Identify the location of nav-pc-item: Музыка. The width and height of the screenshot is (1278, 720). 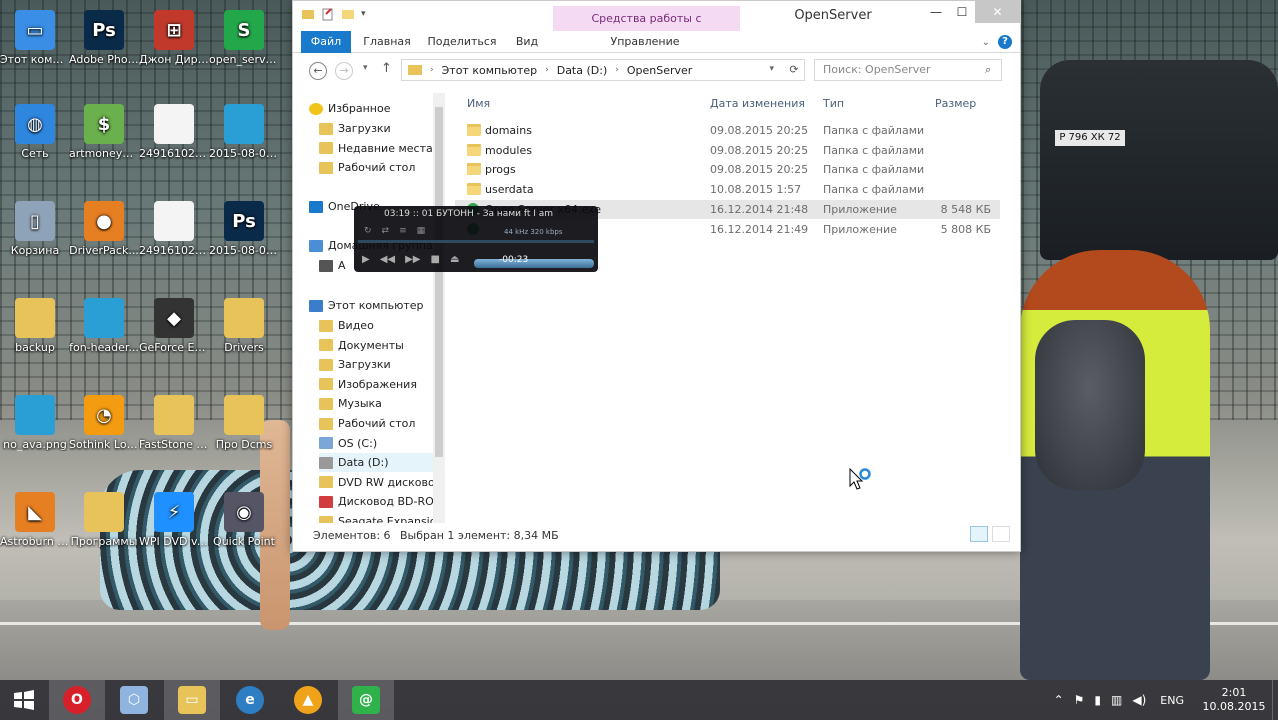
(376, 403).